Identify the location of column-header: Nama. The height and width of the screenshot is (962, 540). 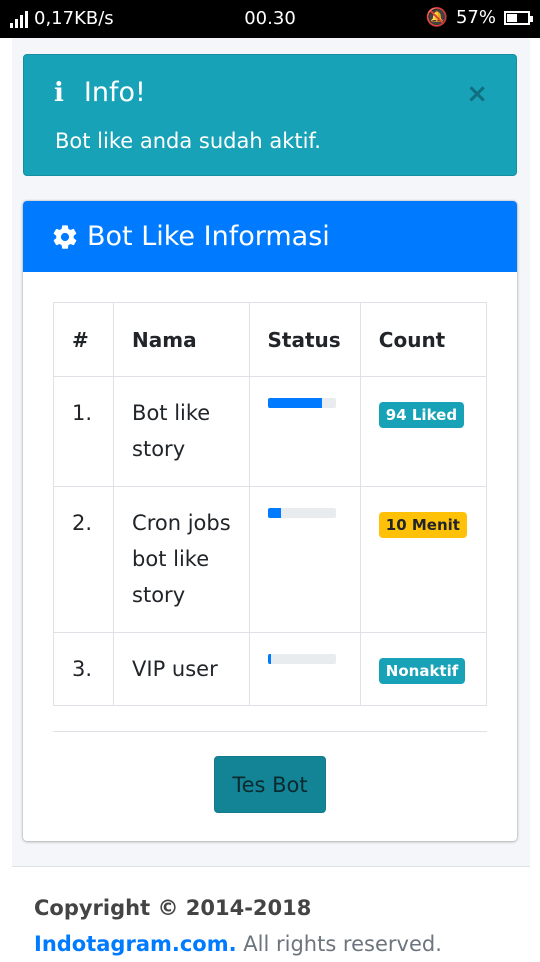
(181, 339).